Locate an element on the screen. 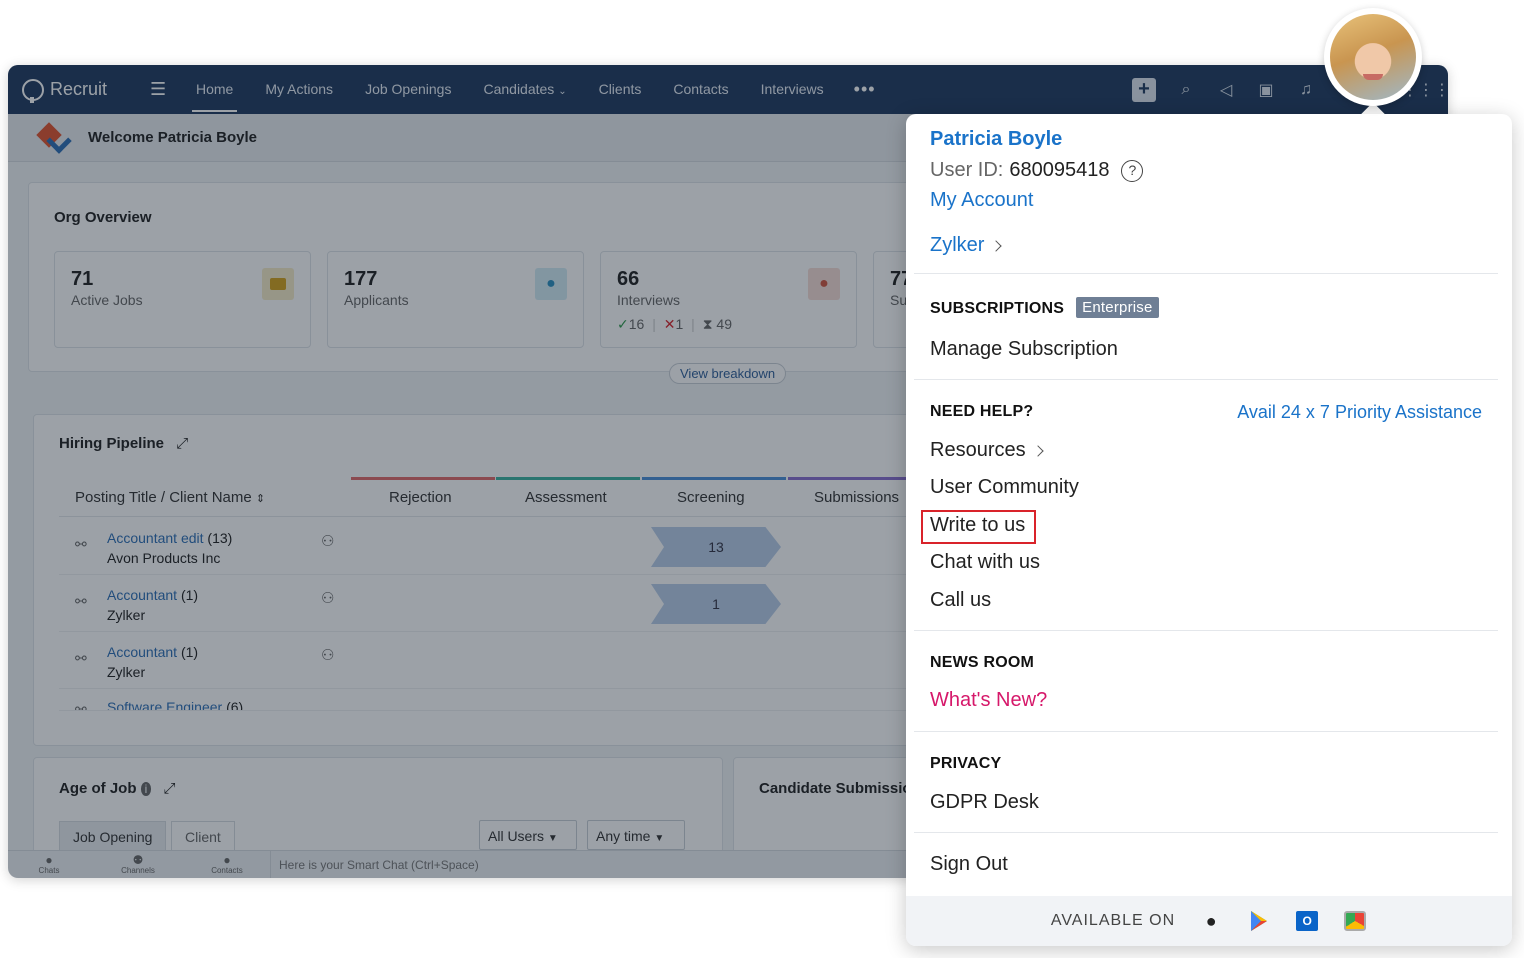 The height and width of the screenshot is (958, 1524). google-play-icon is located at coordinates (1259, 921).